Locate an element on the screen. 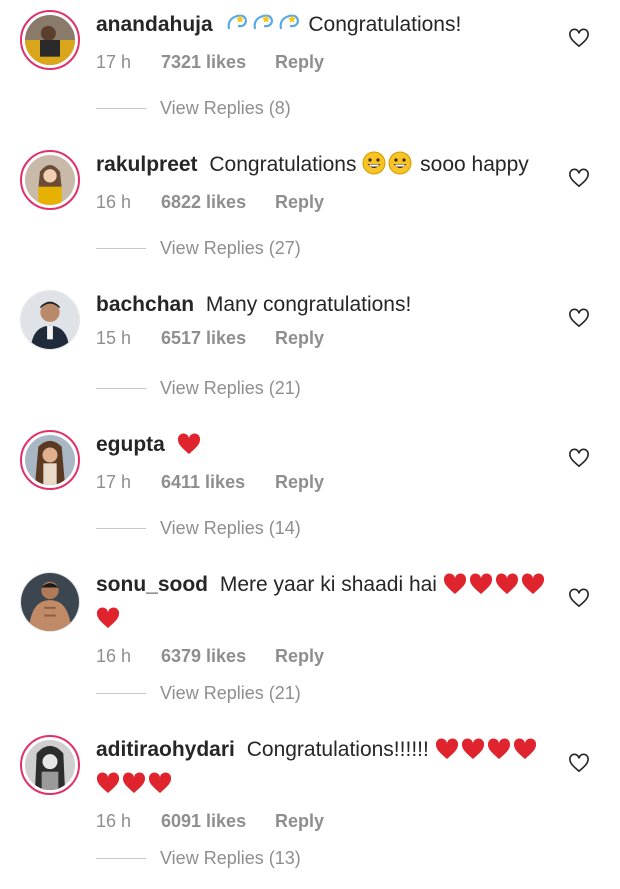 Image resolution: width=620 pixels, height=889 pixels. comment-likes: 7321 likes is located at coordinates (218, 62).